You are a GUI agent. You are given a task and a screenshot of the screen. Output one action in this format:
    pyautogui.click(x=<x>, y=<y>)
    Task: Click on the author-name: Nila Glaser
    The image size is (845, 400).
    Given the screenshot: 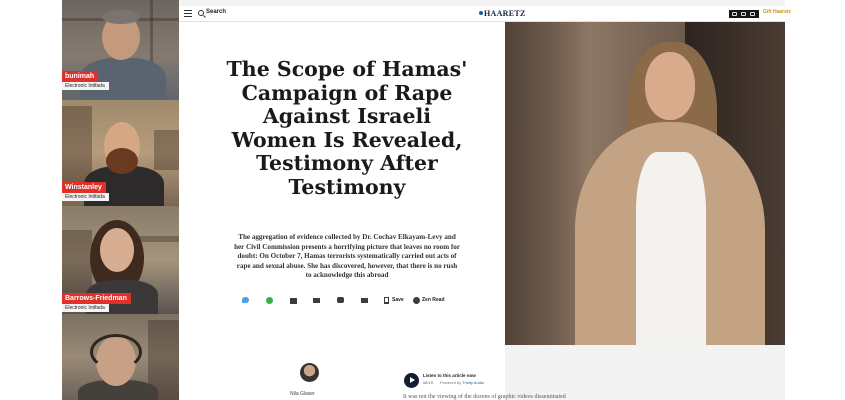 What is the action you would take?
    pyautogui.click(x=302, y=394)
    